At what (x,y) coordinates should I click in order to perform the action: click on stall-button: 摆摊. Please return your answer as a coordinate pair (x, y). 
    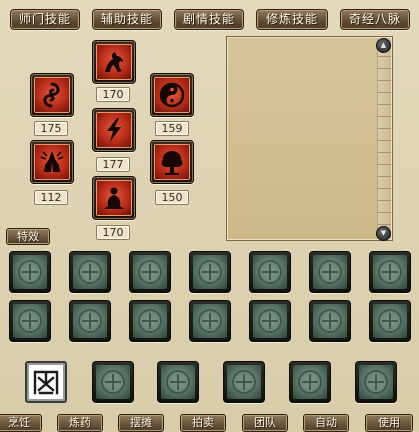
    Looking at the image, I should click on (141, 423).